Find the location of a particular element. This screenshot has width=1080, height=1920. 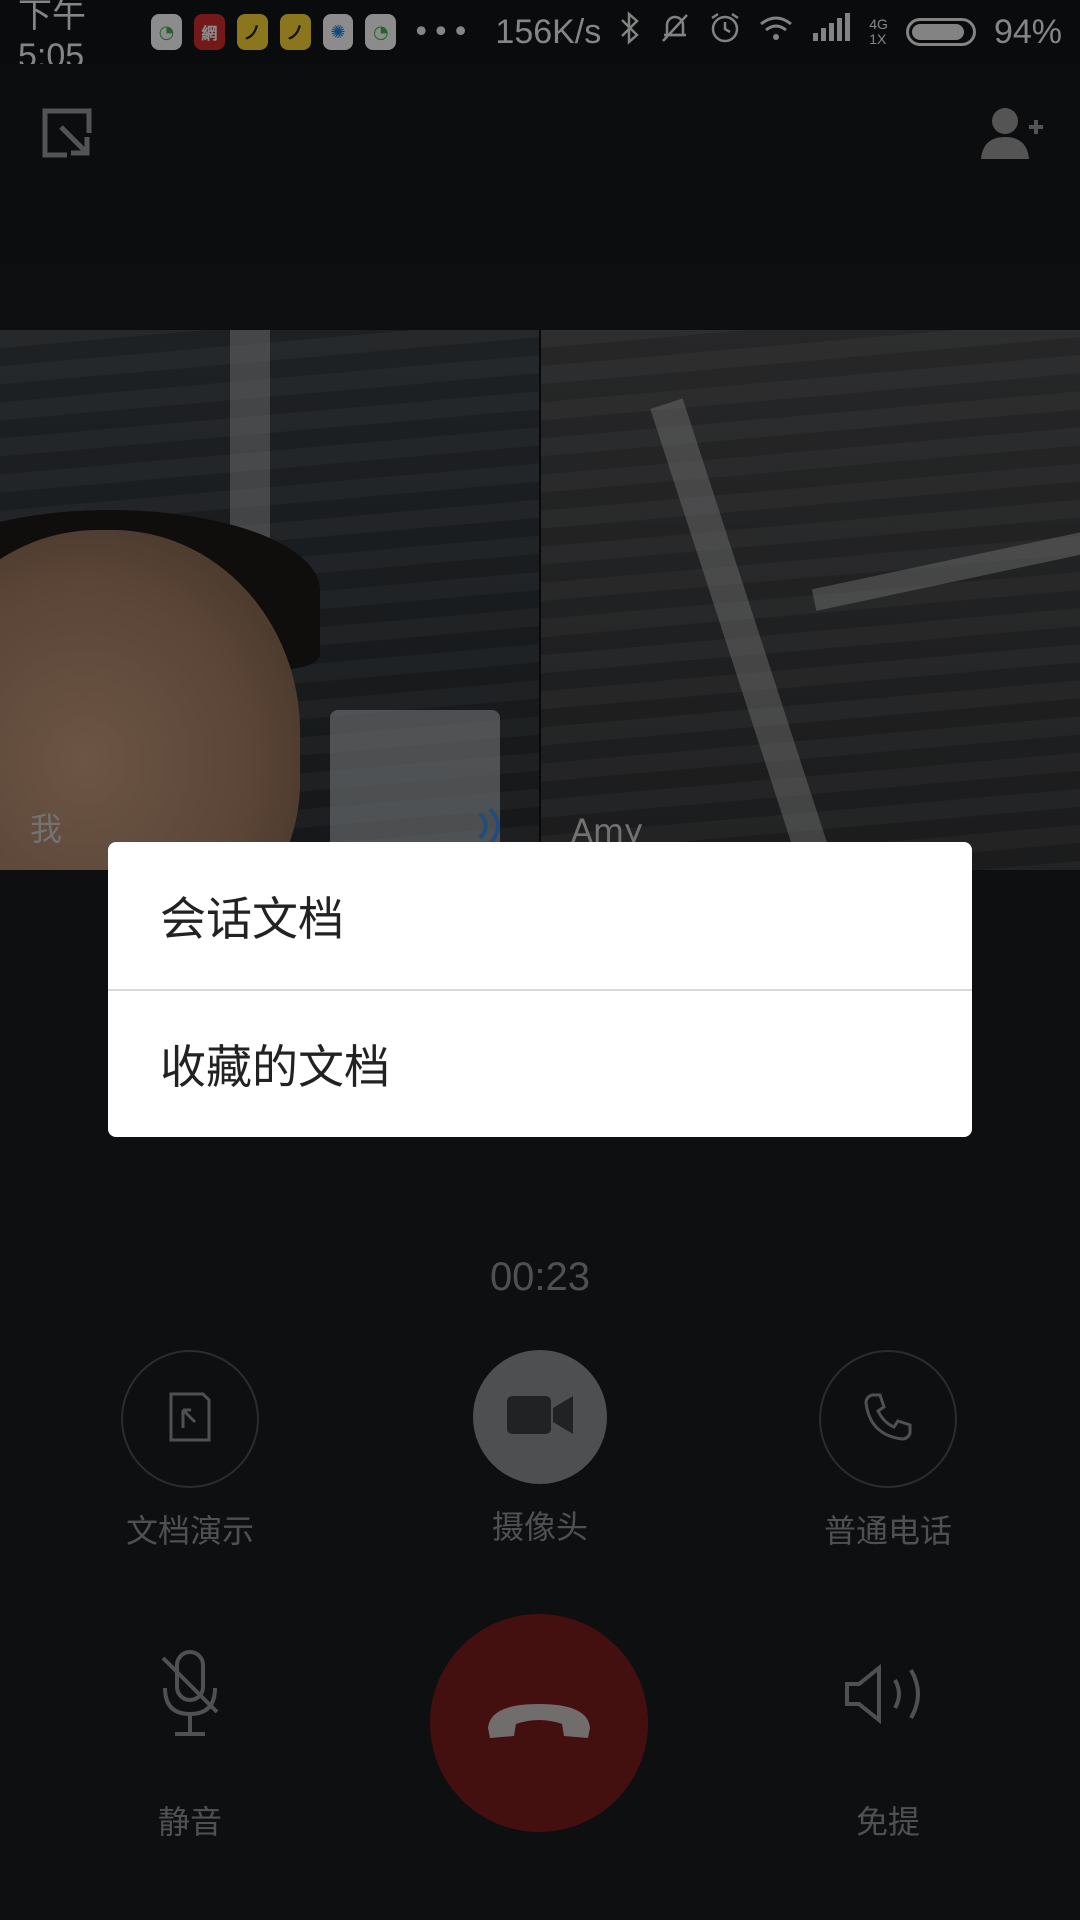

document-source-dialog: 会话文档 收藏的文档 is located at coordinates (540, 989).